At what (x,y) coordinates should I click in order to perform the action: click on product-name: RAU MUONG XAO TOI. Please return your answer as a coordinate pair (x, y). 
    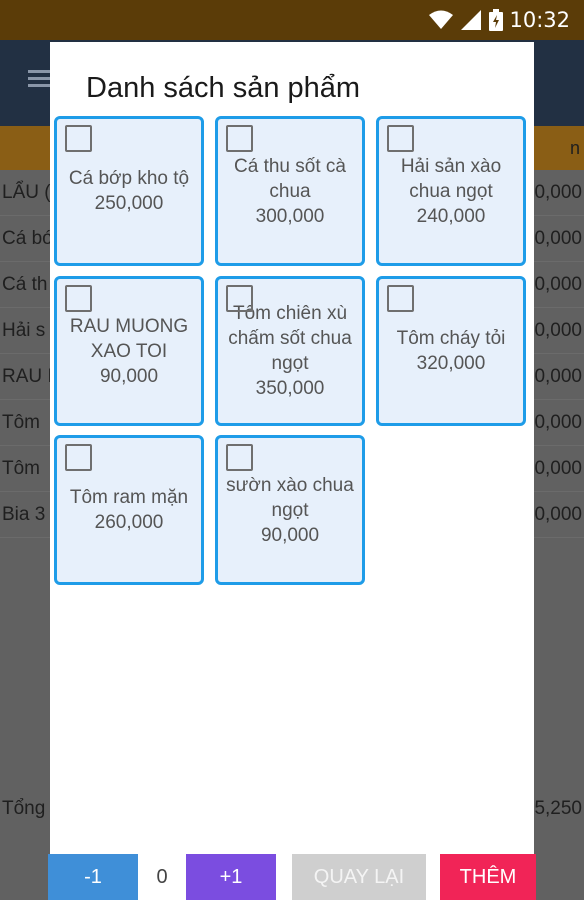
    Looking at the image, I should click on (129, 338).